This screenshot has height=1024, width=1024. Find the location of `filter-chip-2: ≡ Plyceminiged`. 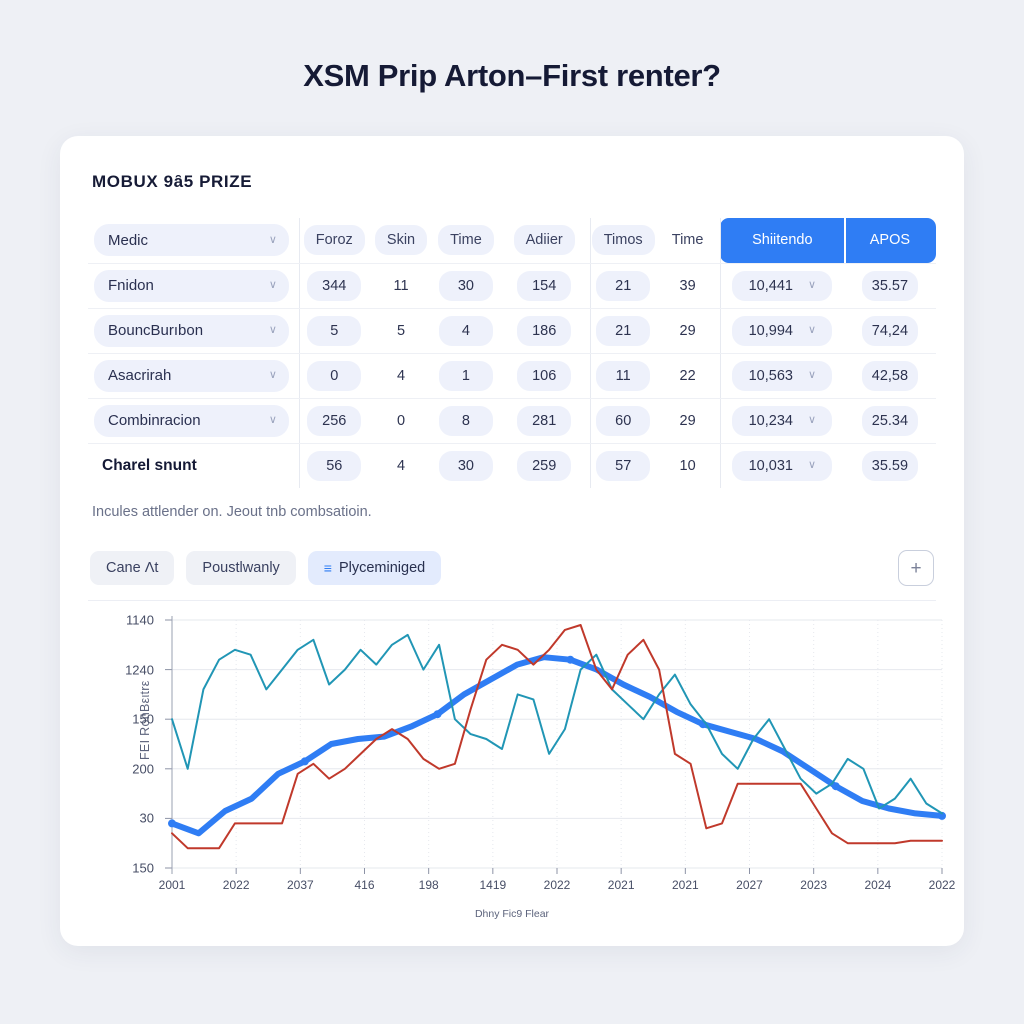

filter-chip-2: ≡ Plyceminiged is located at coordinates (374, 568).